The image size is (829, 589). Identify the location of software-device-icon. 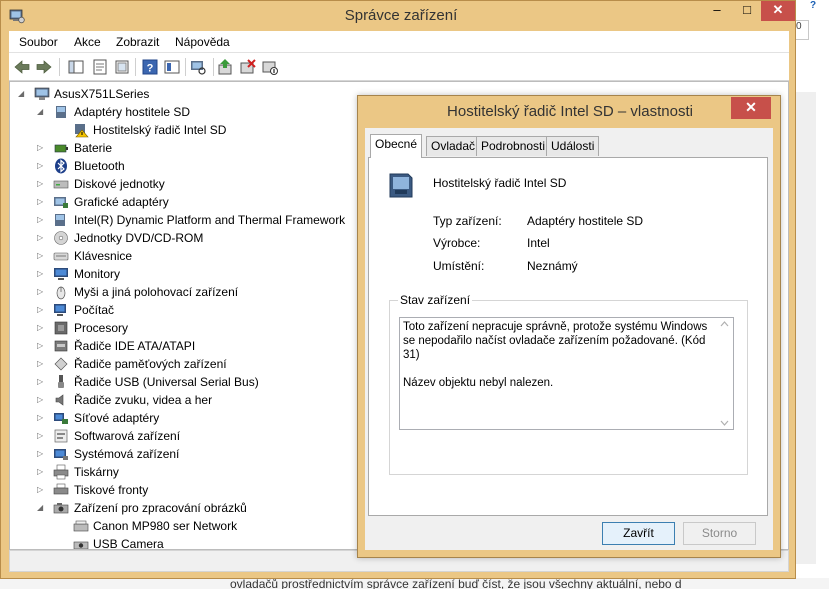
(61, 436).